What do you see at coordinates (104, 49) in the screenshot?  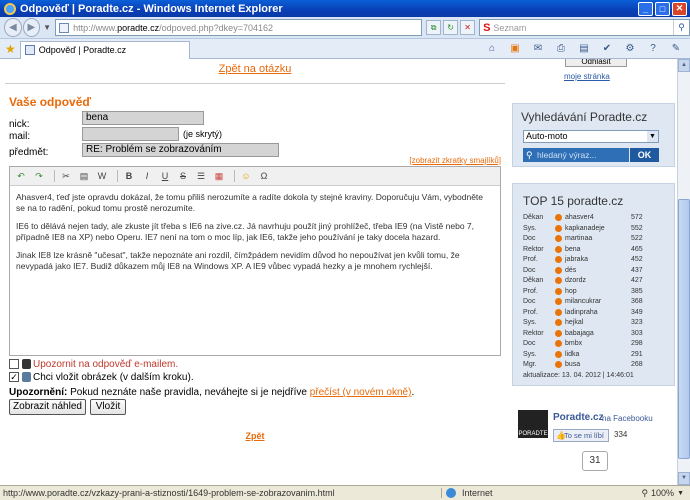 I see `tab-current: Odpověď | Poradte.cz` at bounding box center [104, 49].